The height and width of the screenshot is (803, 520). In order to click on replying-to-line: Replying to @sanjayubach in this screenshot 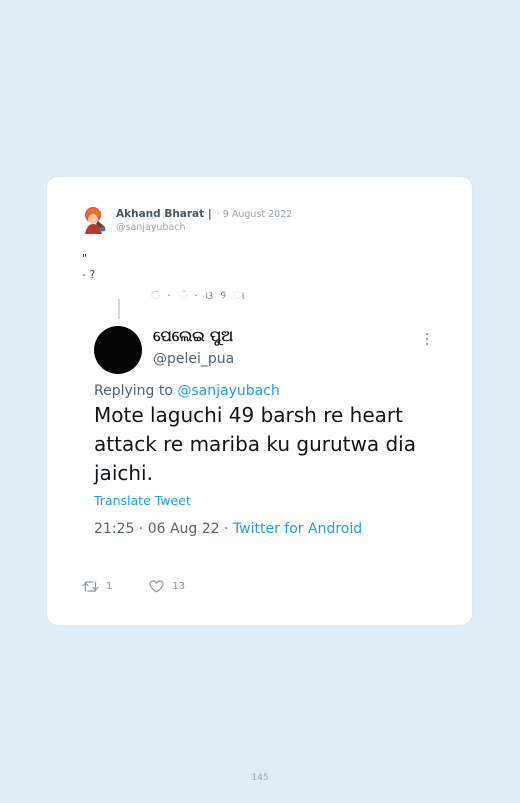, I will do `click(187, 391)`.